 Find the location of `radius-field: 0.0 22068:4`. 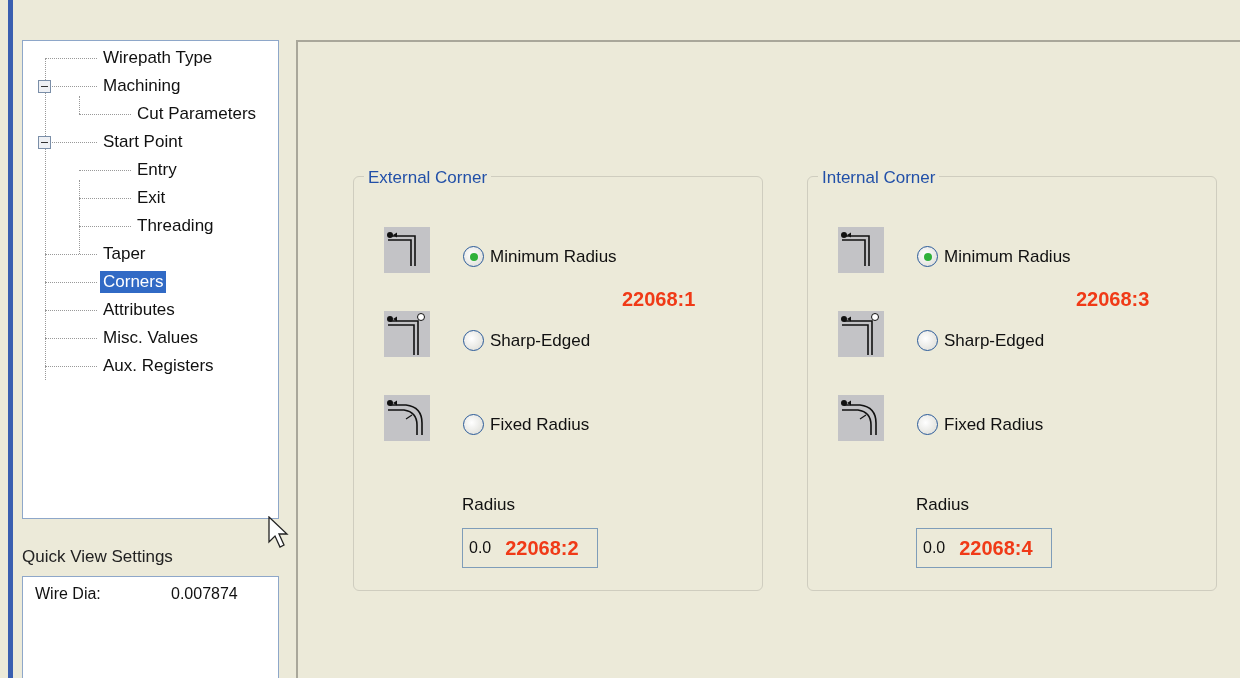

radius-field: 0.0 22068:4 is located at coordinates (984, 547).